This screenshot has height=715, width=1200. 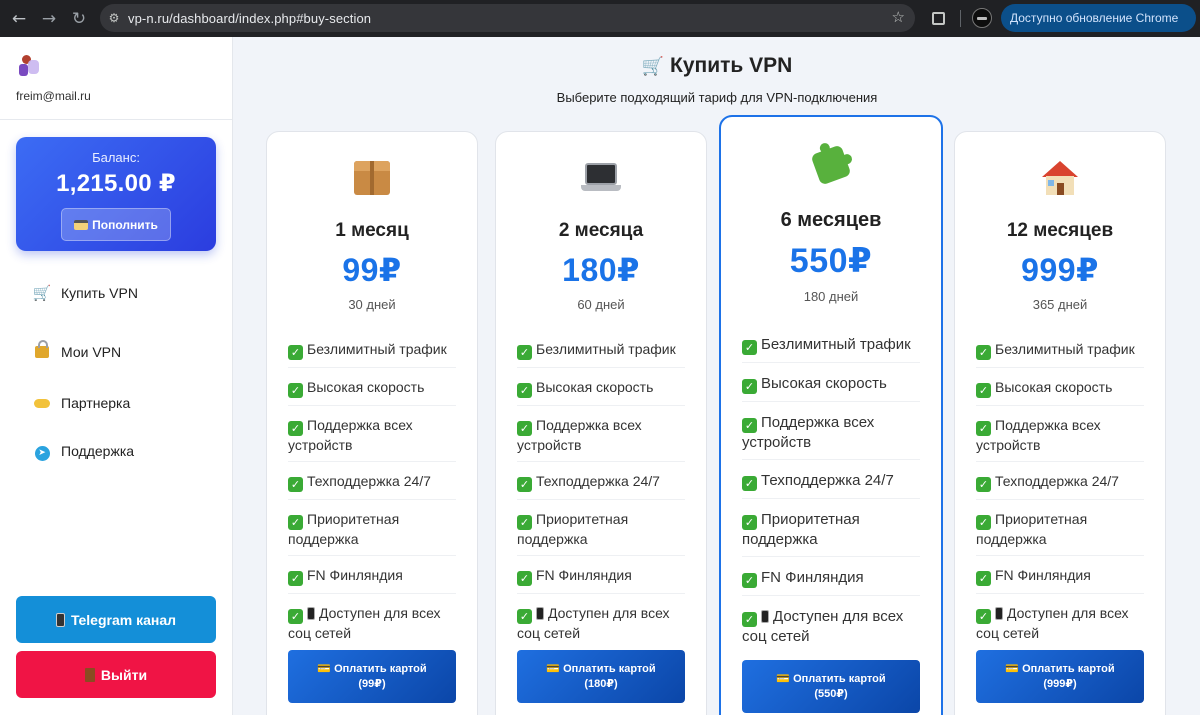 I want to click on house-icon, so click(x=1060, y=177).